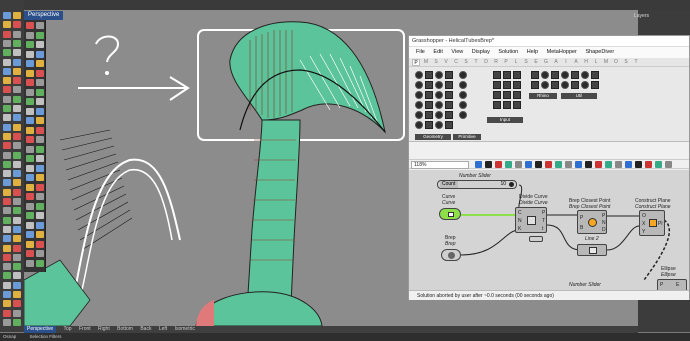  I want to click on plane-input-y: Y, so click(643, 232).